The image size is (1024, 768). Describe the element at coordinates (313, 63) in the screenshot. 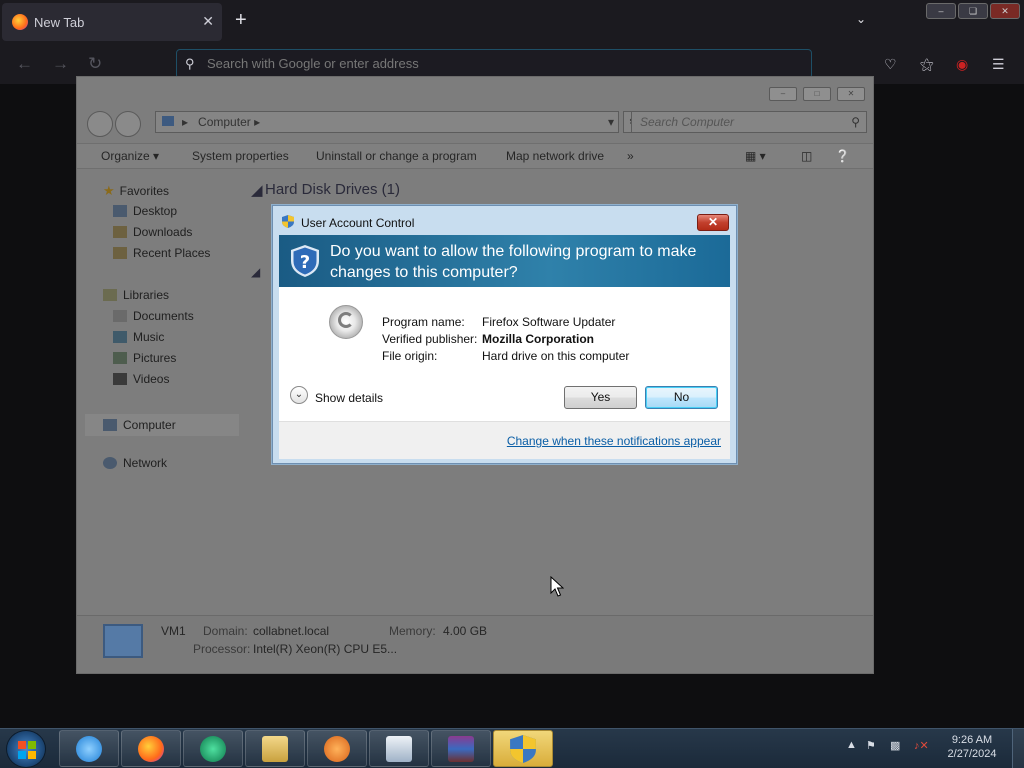

I see `url-placeholder: Search with Google or enter address` at that location.